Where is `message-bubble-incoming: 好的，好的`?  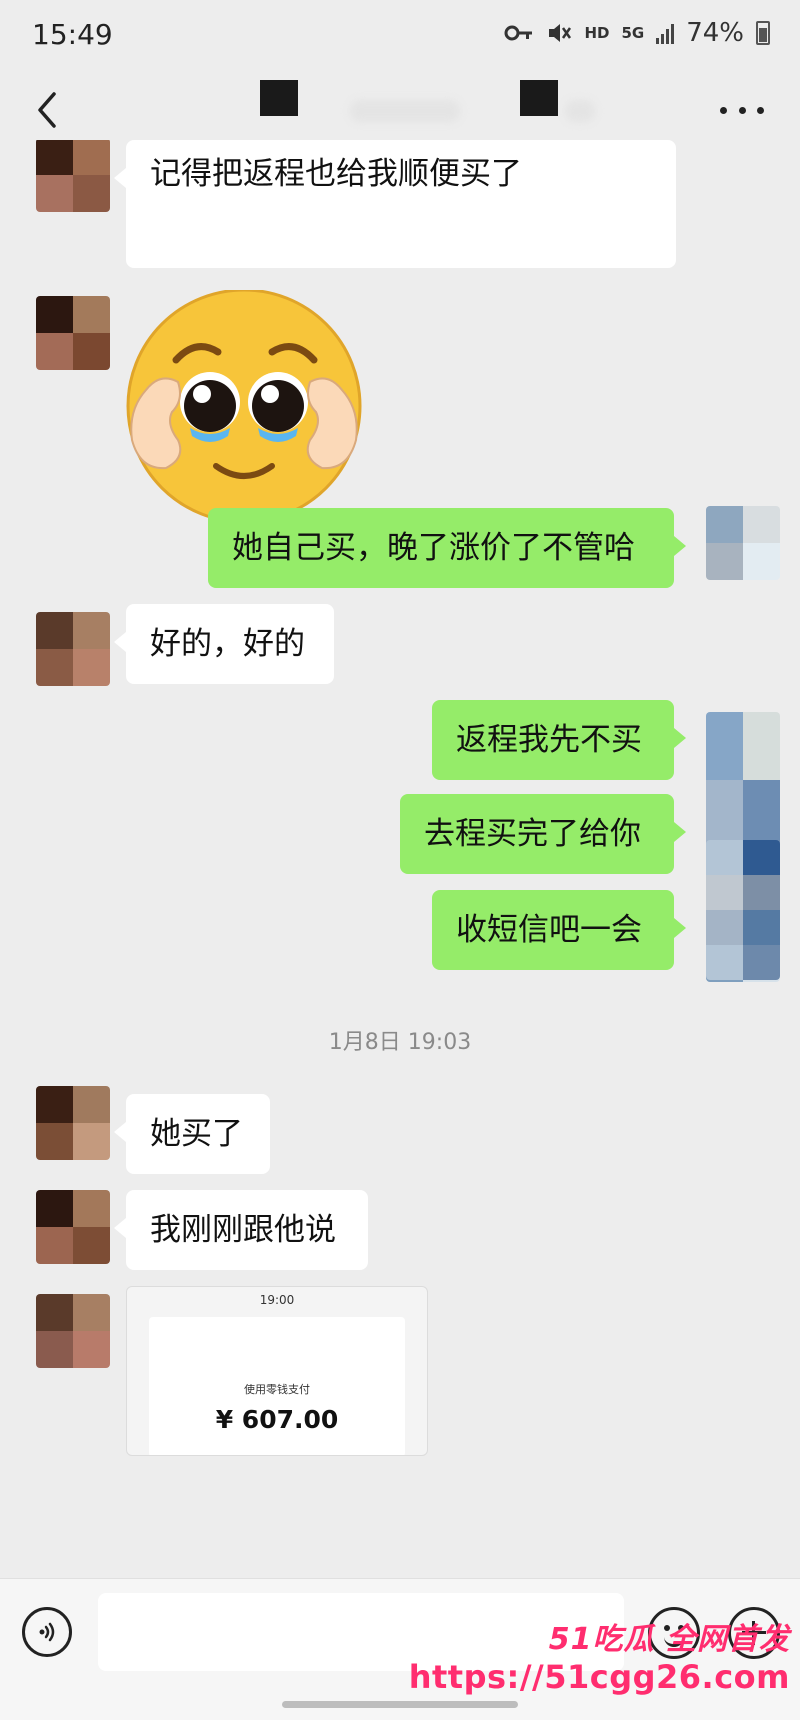
message-bubble-incoming: 好的，好的 is located at coordinates (224, 644).